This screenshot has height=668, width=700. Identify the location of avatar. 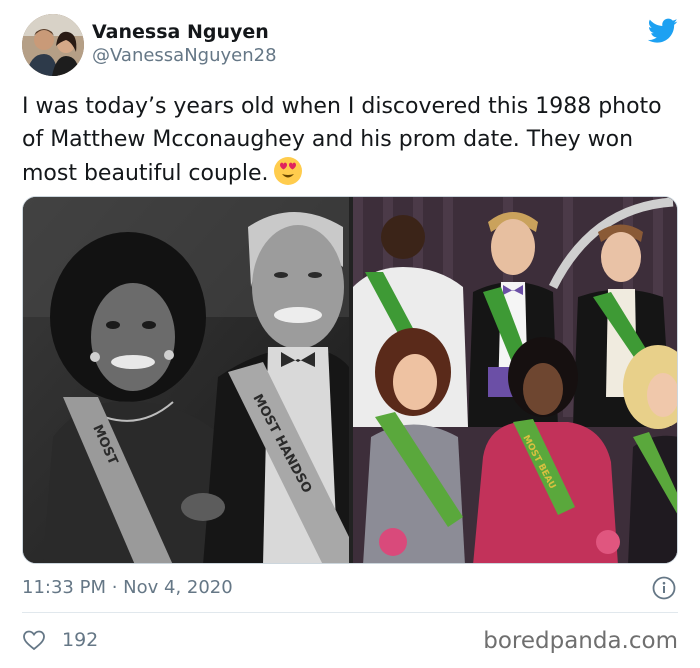
(53, 45).